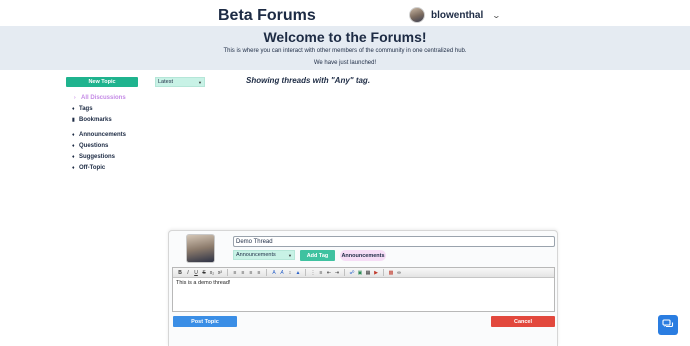  I want to click on username: blowenthal, so click(457, 15).